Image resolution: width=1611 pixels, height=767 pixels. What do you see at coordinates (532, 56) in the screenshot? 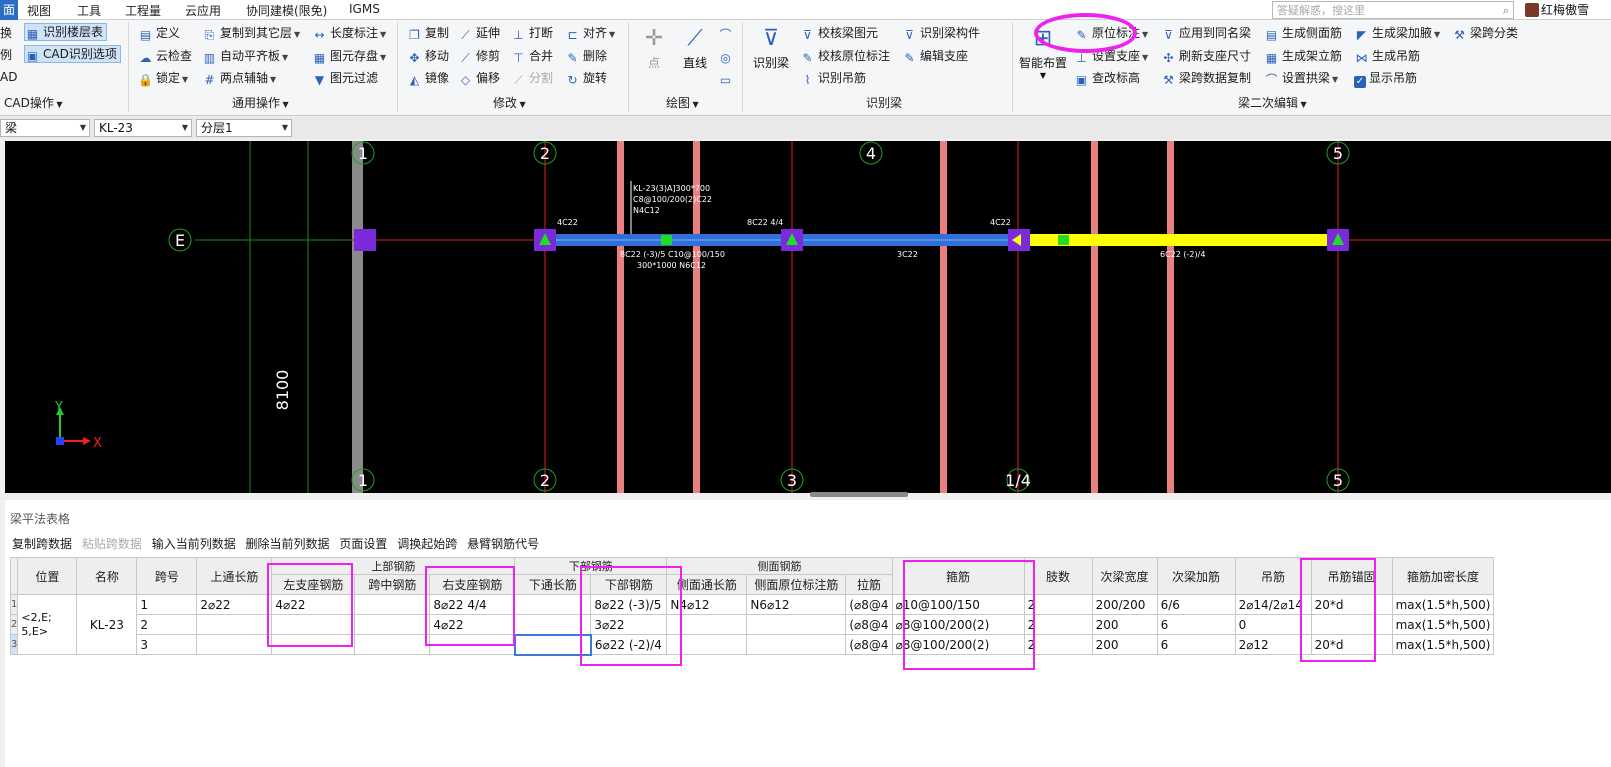
I see `btn-merge: ⊤ 合并` at bounding box center [532, 56].